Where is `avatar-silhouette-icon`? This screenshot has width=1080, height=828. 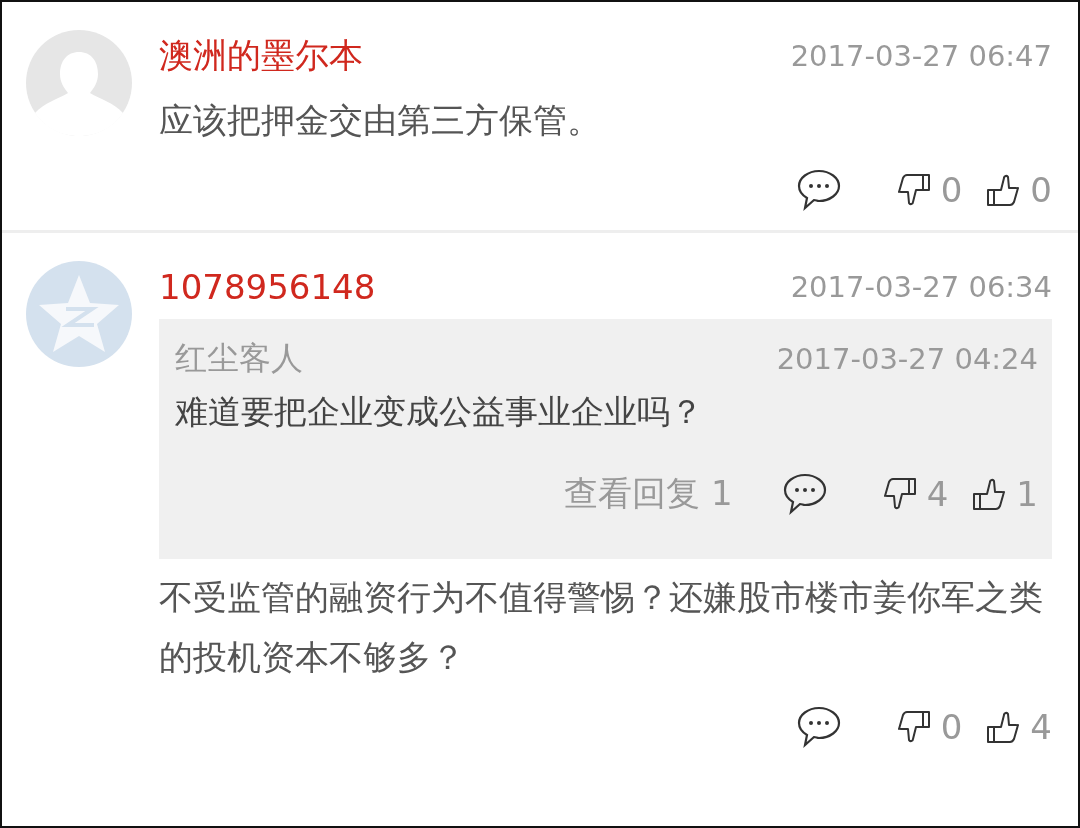 avatar-silhouette-icon is located at coordinates (79, 83).